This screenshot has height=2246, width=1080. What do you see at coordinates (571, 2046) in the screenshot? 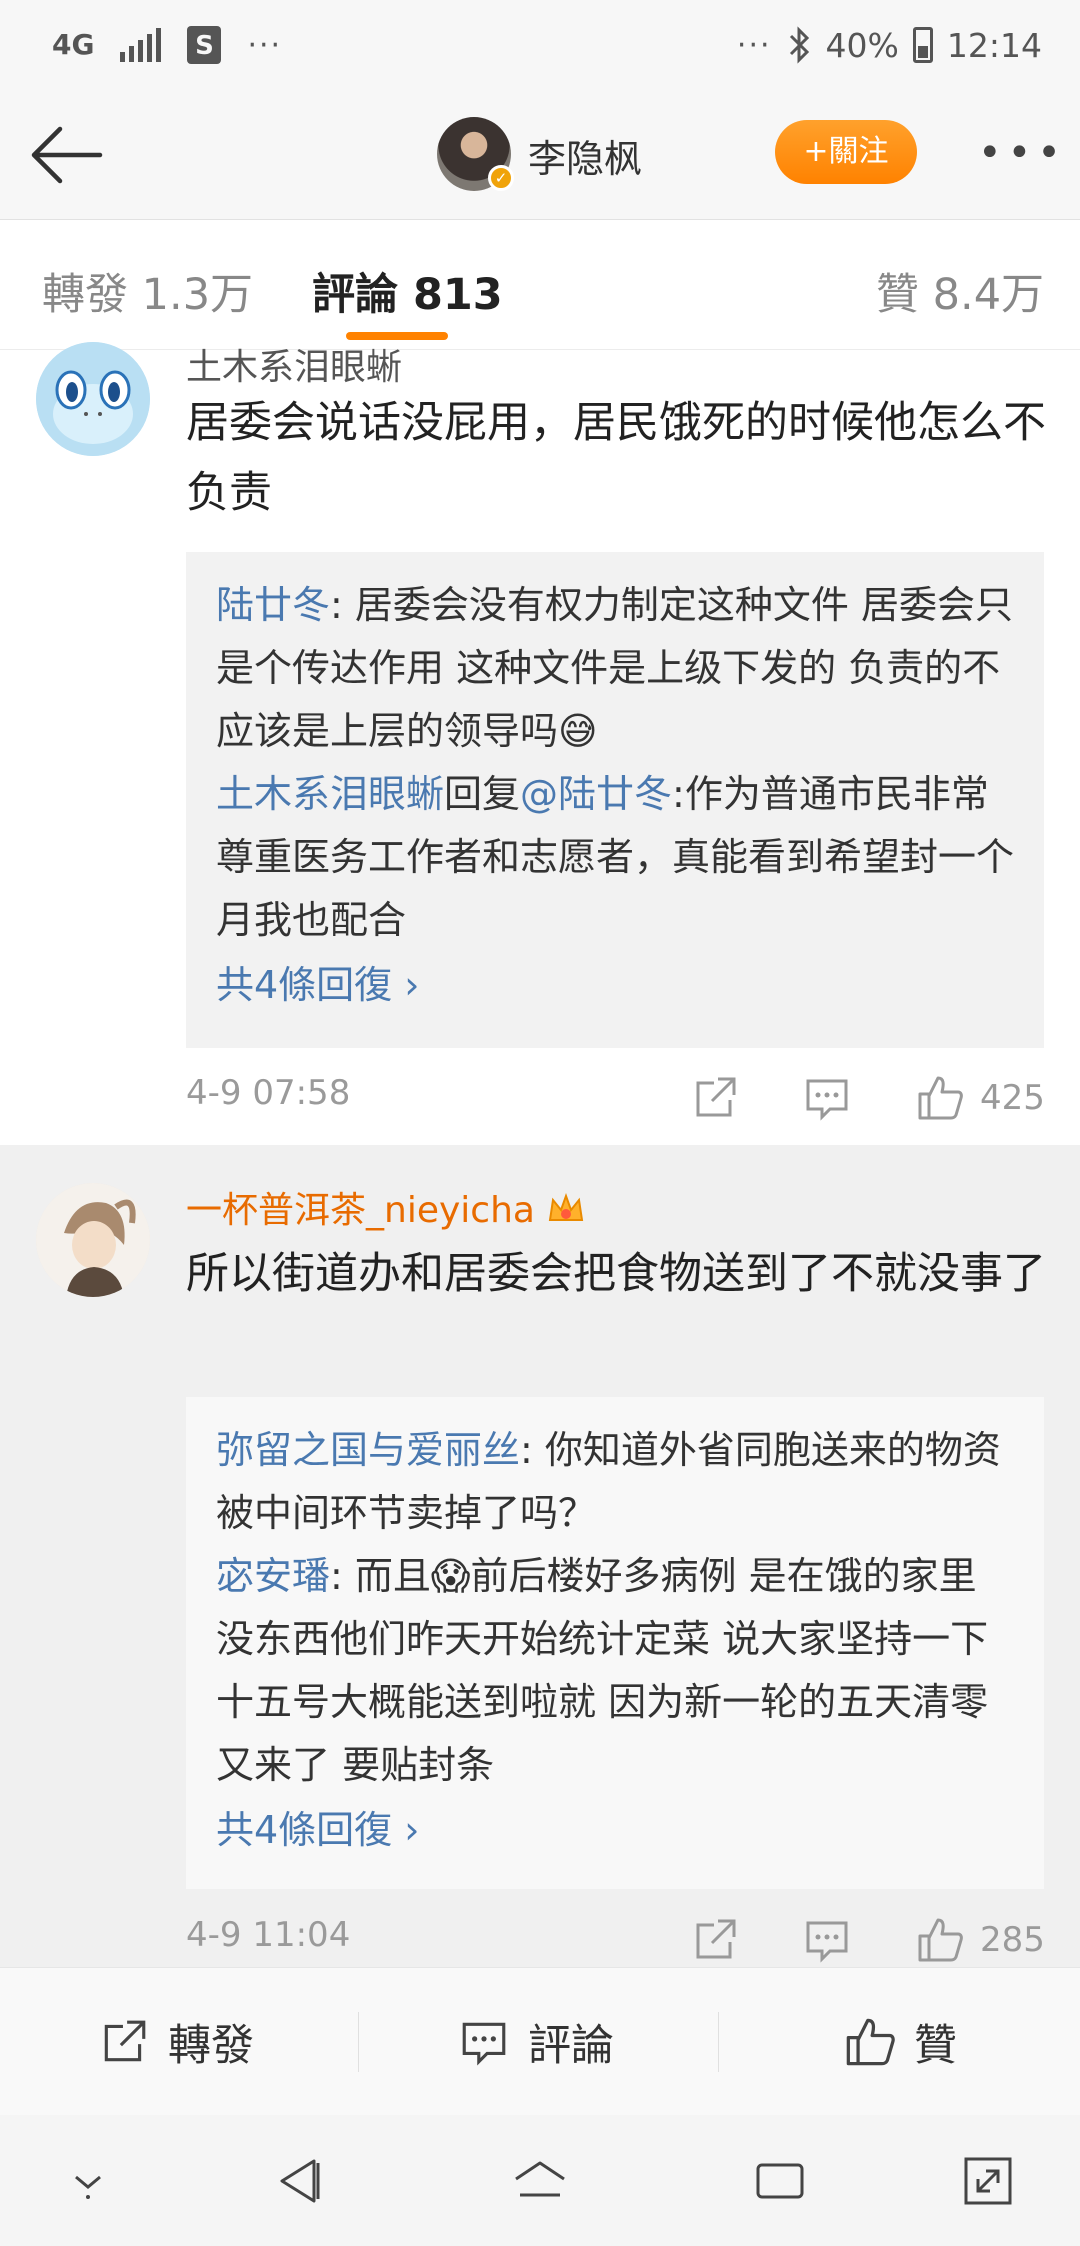
I see `comment-label: 評論` at bounding box center [571, 2046].